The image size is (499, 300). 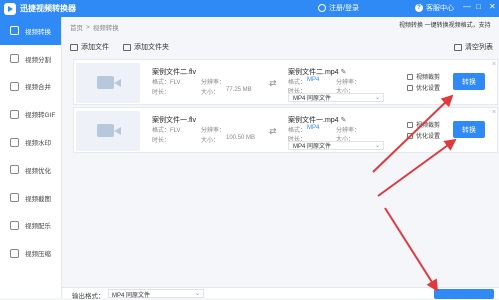 I want to click on gif-icon, so click(x=14, y=114).